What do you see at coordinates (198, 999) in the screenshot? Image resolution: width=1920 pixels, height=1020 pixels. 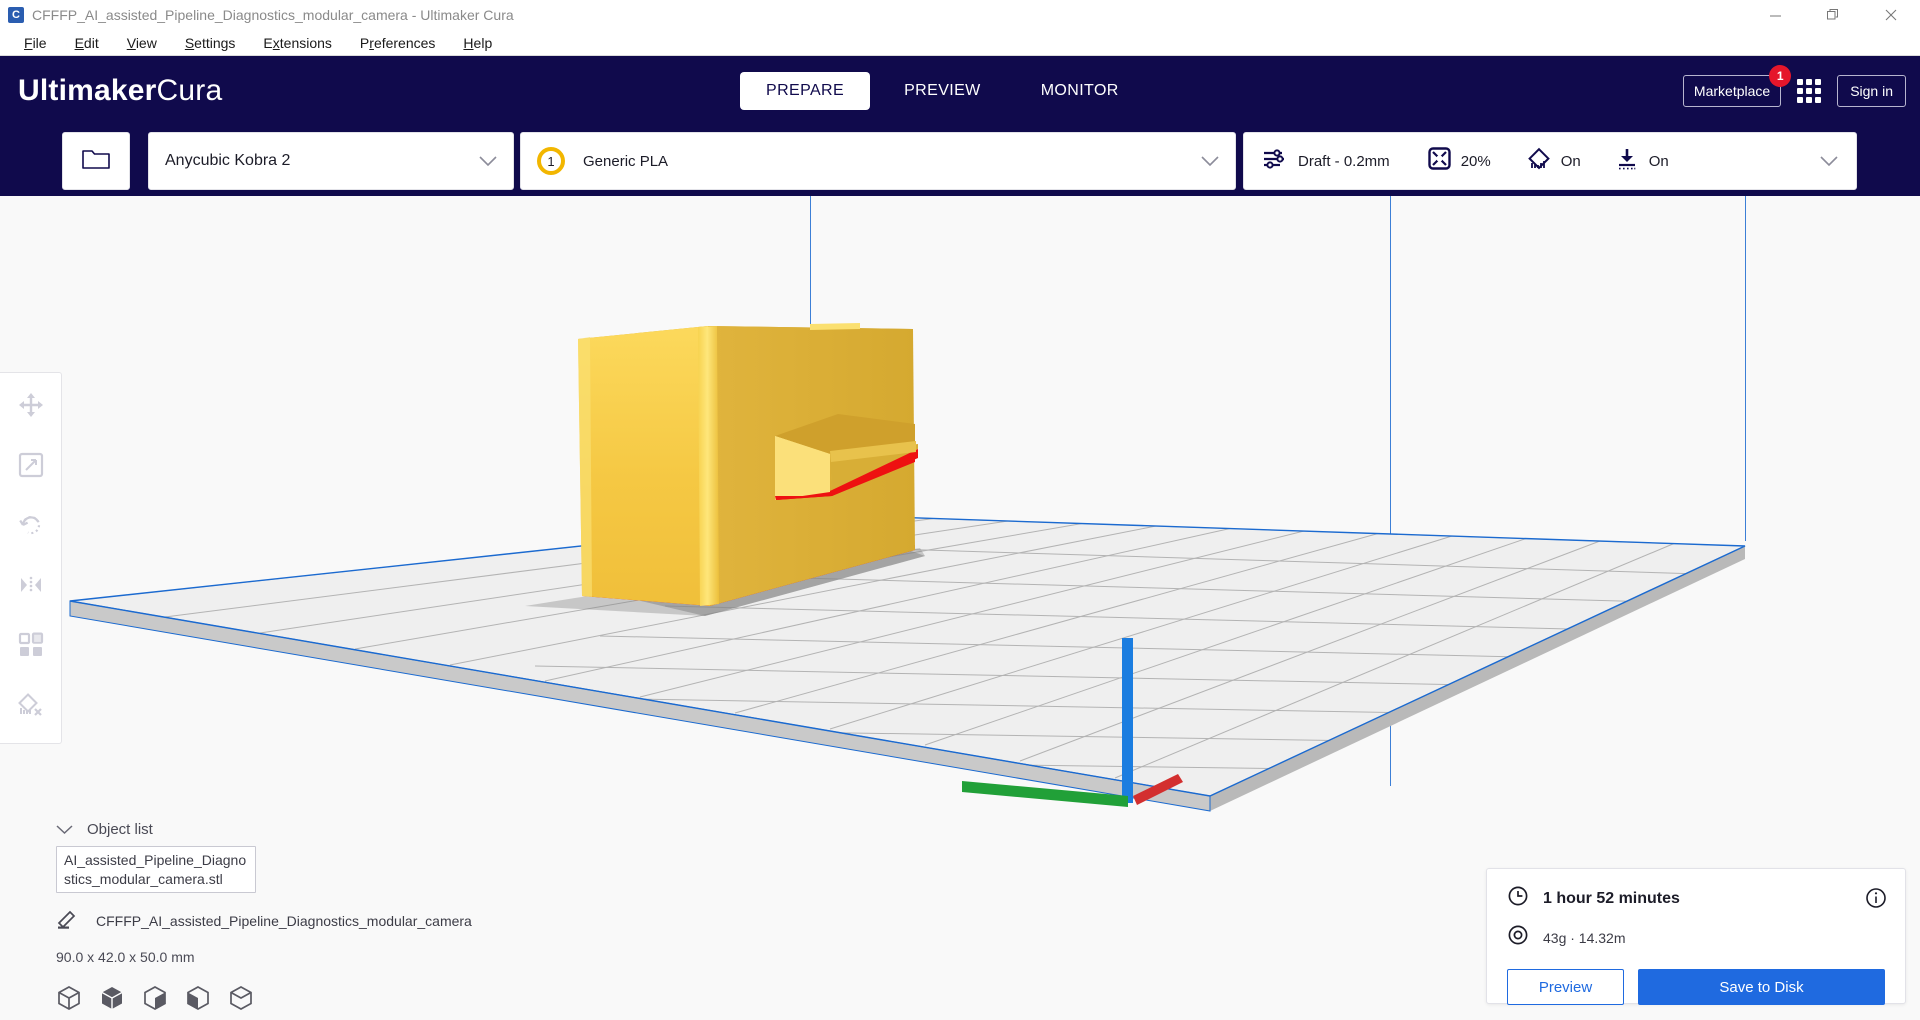 I see `cube-layers-icon` at bounding box center [198, 999].